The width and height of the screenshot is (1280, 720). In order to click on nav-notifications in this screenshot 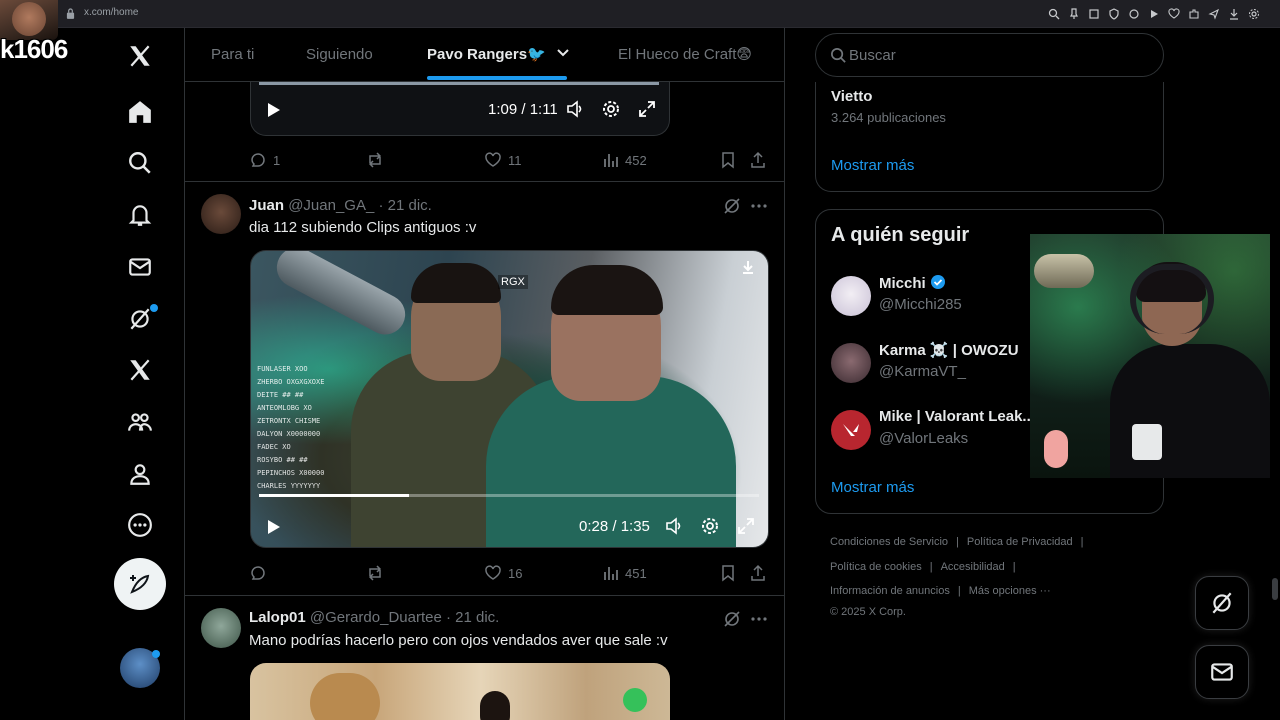, I will do `click(140, 215)`.